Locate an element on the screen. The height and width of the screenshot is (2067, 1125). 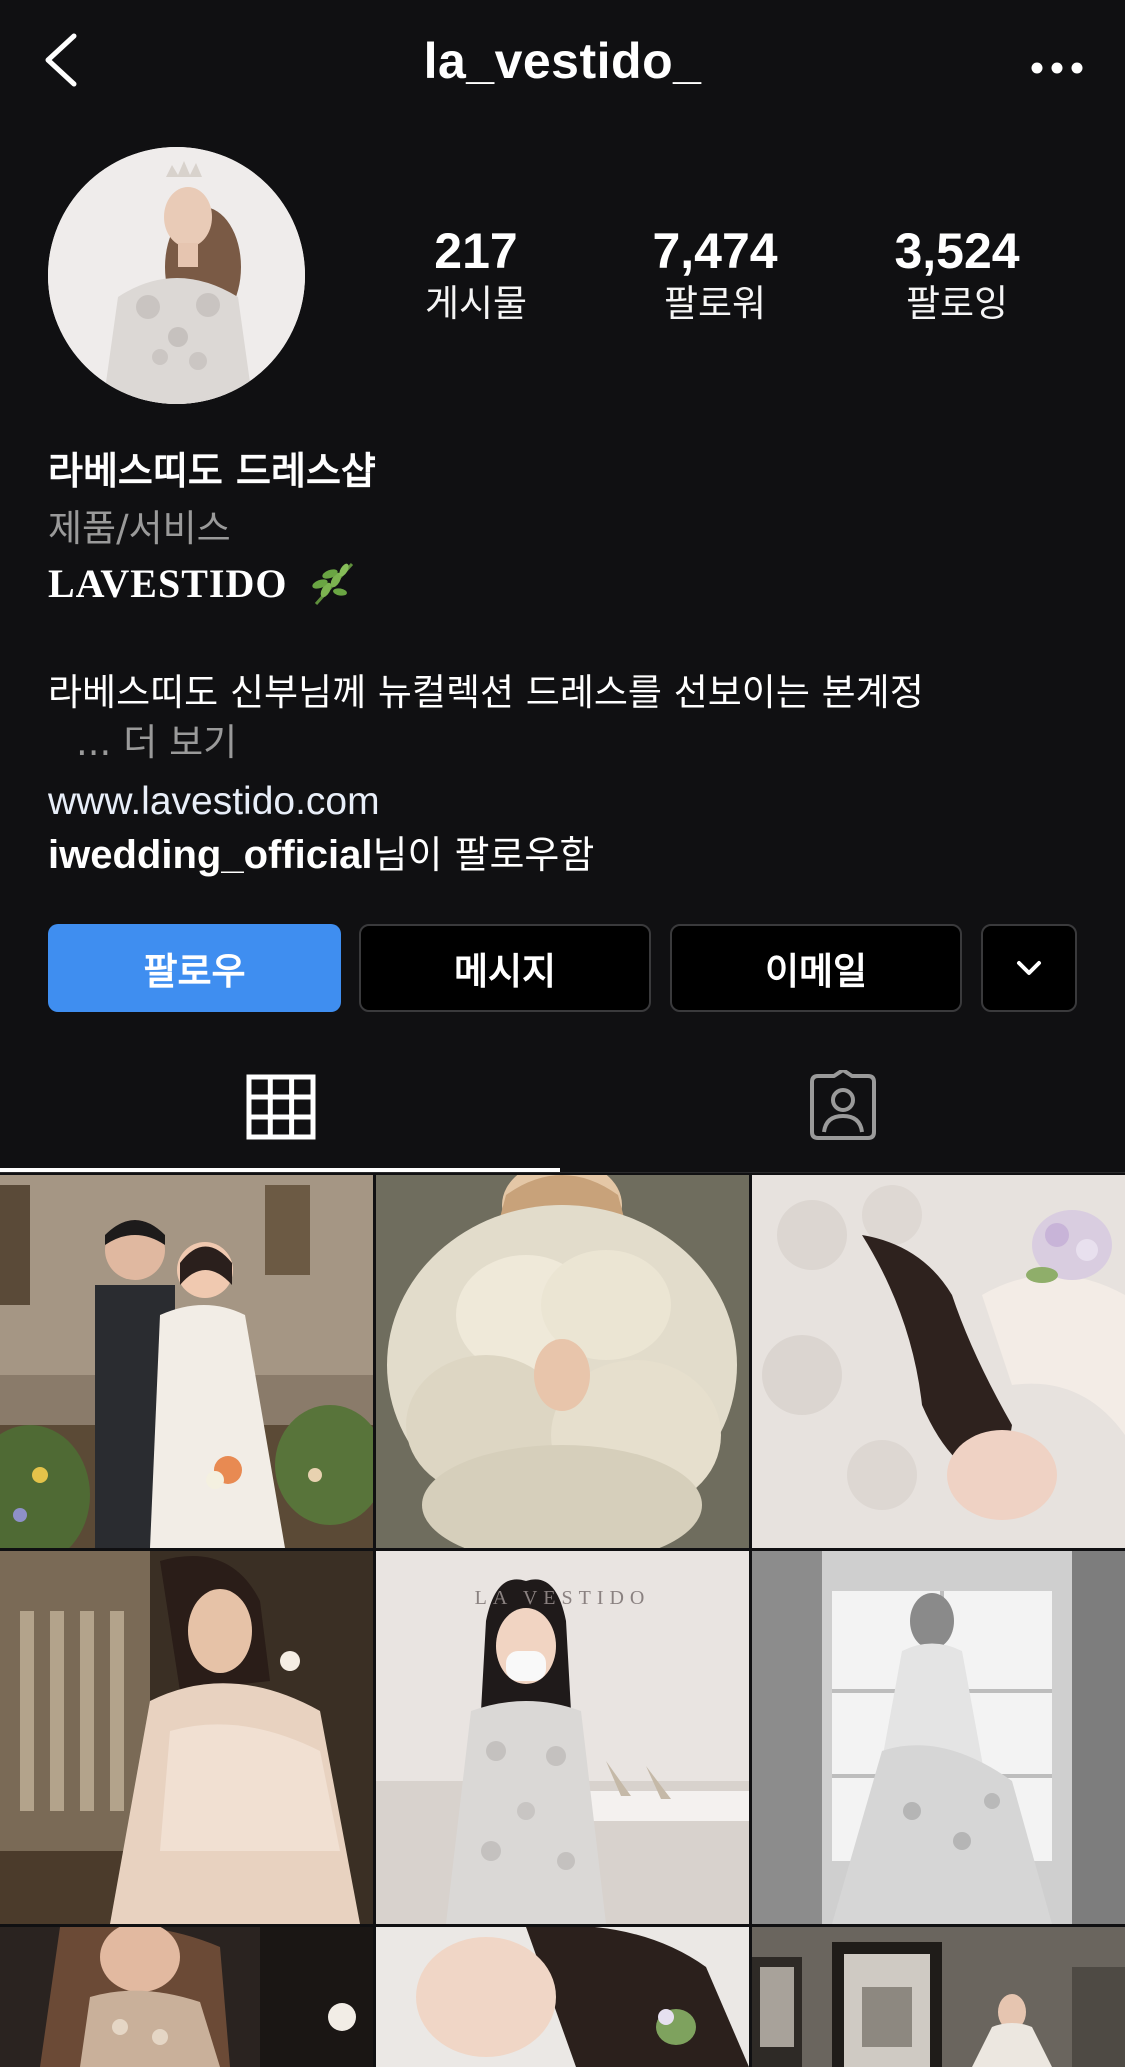
tab-tagged is located at coordinates (843, 1106).